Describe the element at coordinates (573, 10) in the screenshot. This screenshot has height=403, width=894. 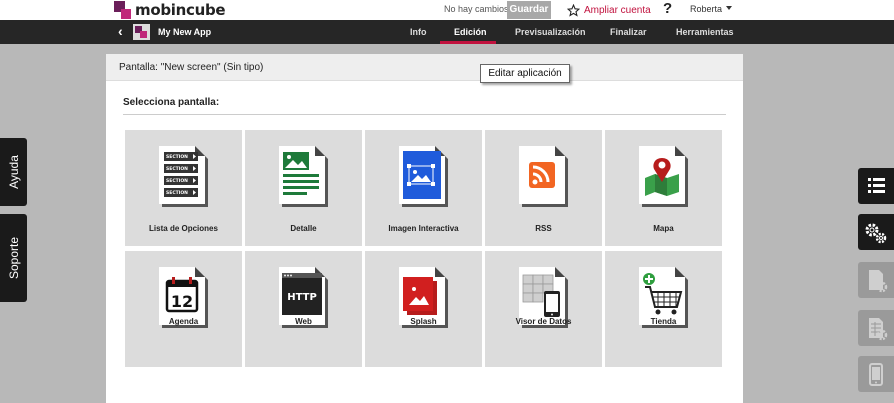
I see `star-icon` at that location.